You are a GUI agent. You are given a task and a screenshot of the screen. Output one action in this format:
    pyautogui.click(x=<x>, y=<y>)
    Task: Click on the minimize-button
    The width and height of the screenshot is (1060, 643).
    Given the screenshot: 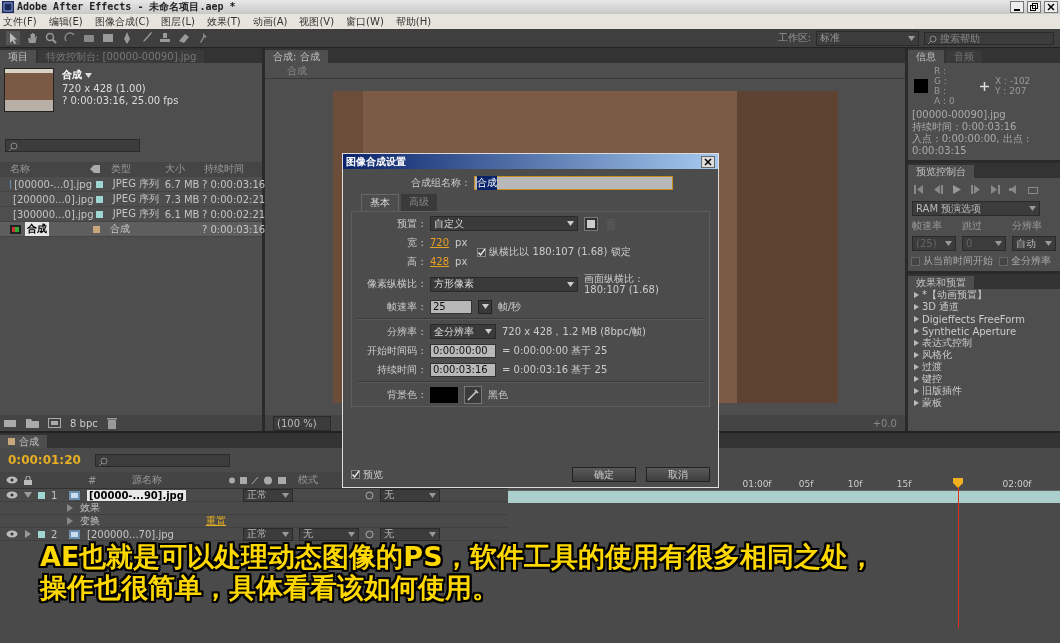 What is the action you would take?
    pyautogui.click(x=1017, y=7)
    